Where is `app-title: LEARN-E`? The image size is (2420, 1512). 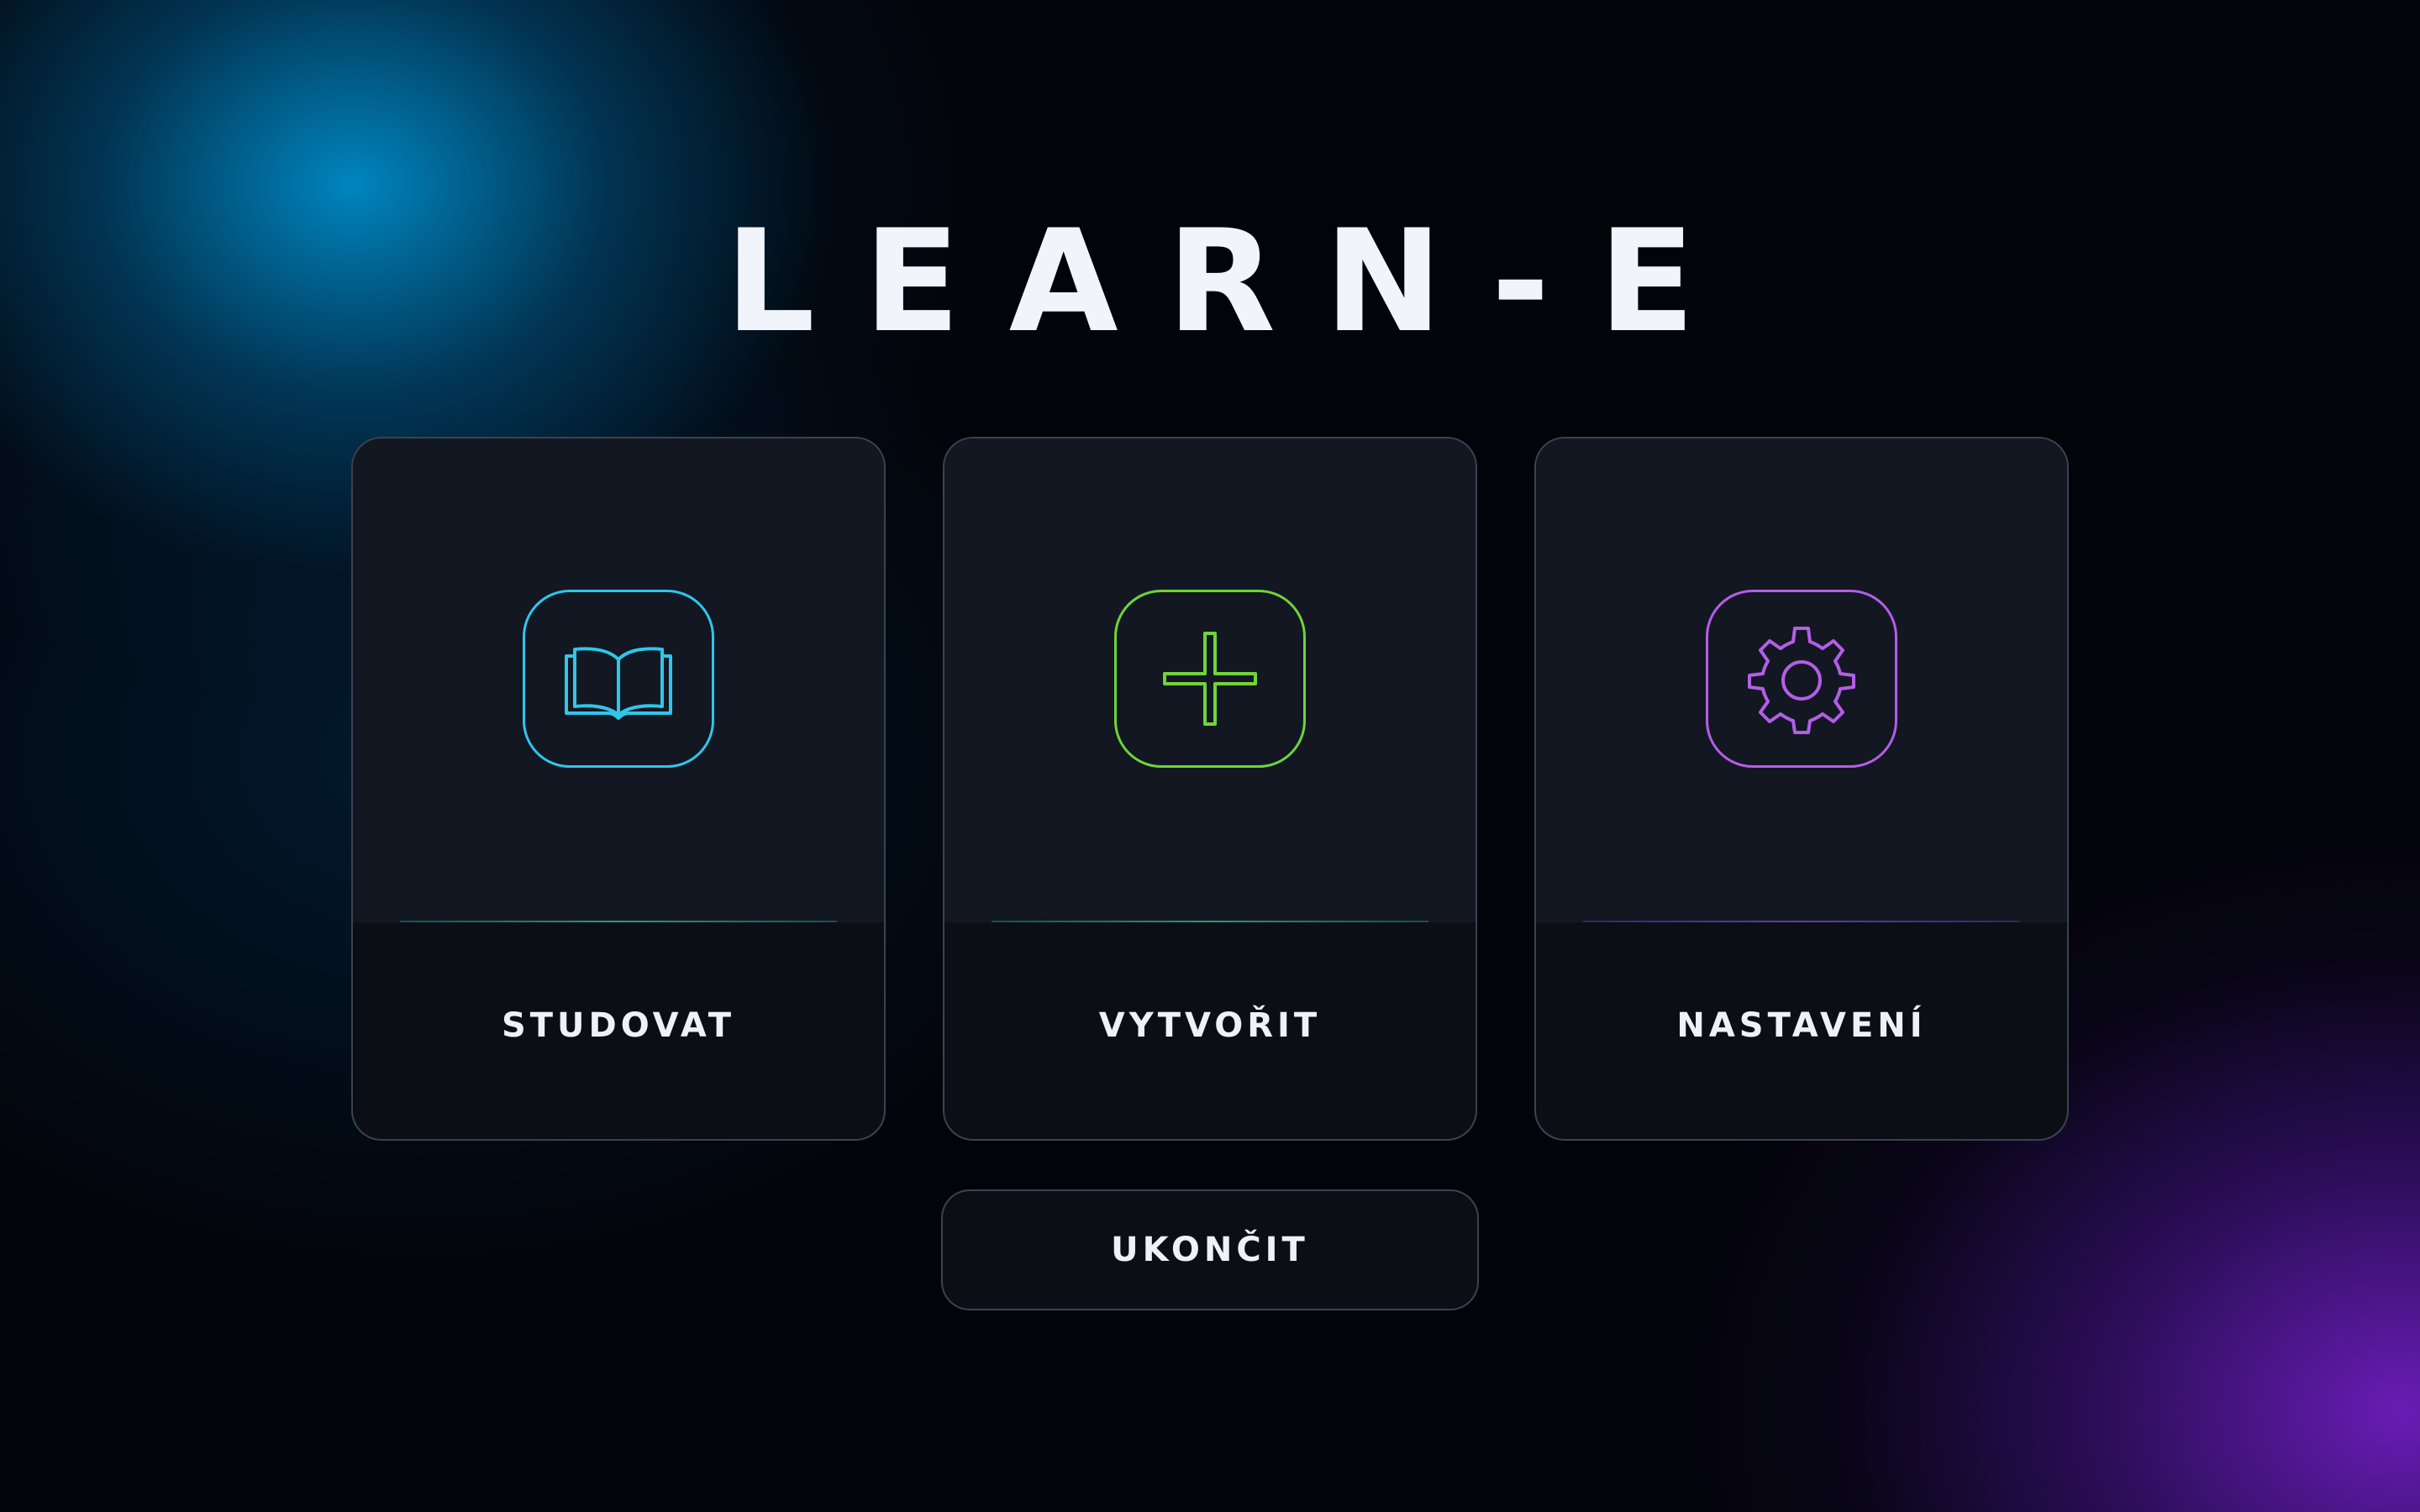
app-title: LEARN-E is located at coordinates (1234, 281).